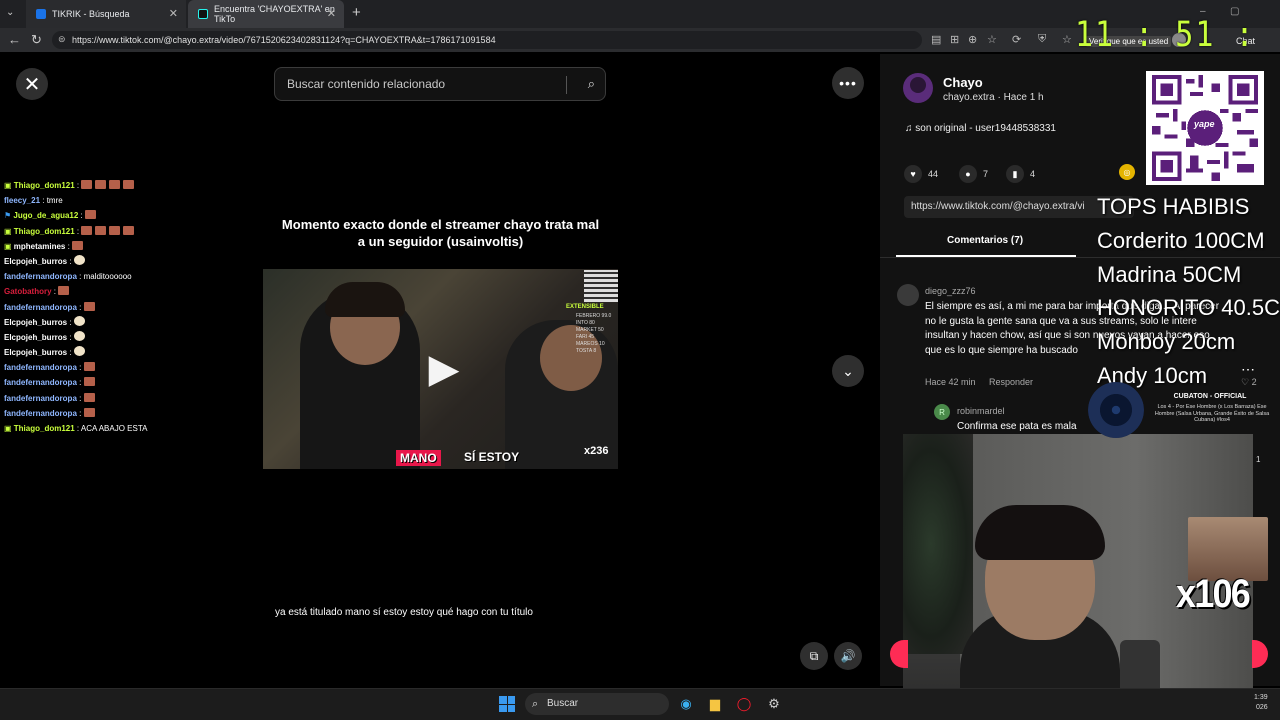  Describe the element at coordinates (954, 39) in the screenshot. I see `translate-icon: ⊞` at that location.